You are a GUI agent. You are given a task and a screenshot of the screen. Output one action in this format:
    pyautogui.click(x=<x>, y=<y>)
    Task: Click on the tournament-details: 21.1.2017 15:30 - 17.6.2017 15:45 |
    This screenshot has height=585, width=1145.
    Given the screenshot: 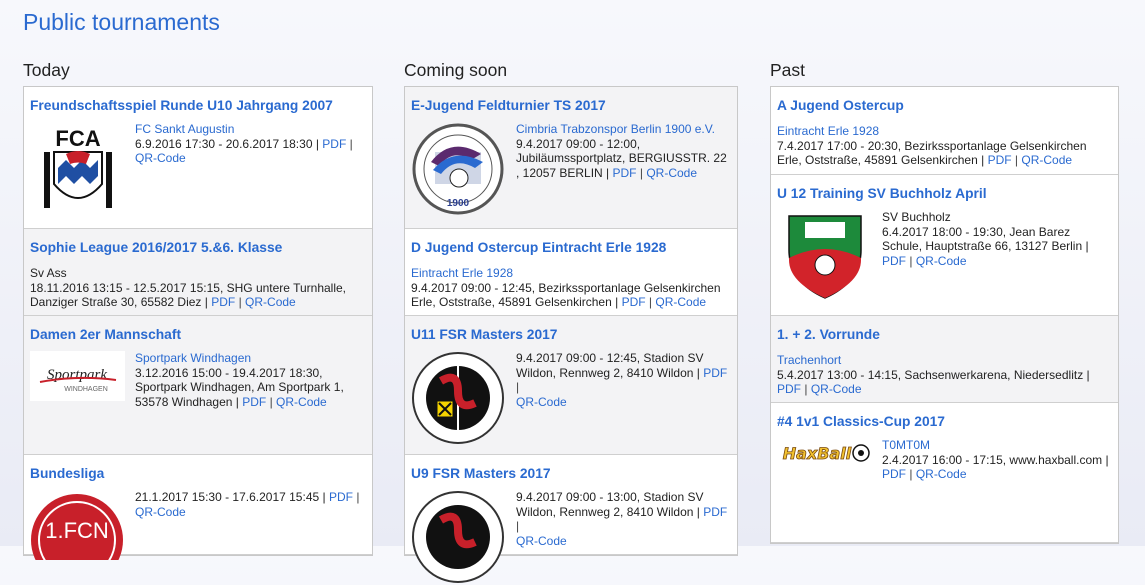 What is the action you would take?
    pyautogui.click(x=230, y=497)
    